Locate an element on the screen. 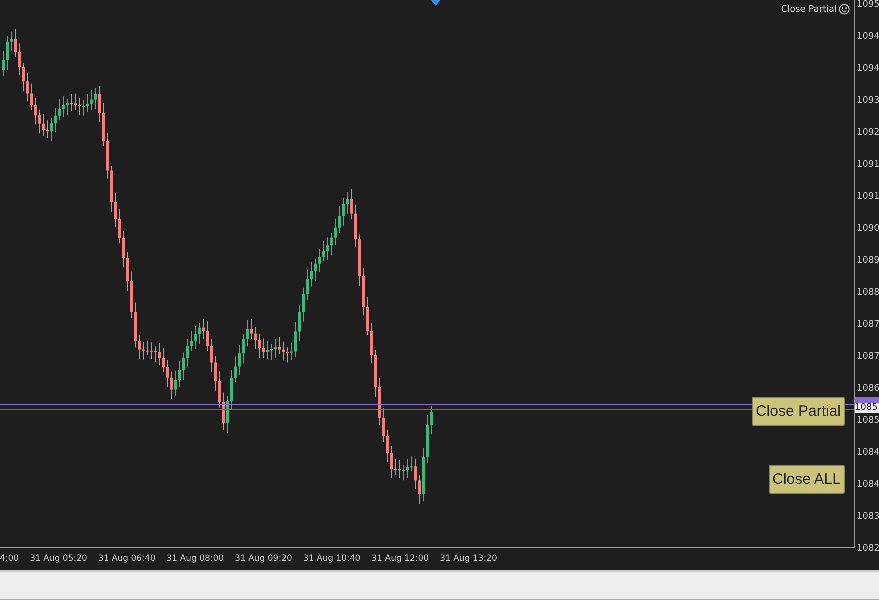  price-tick-label: 1086 is located at coordinates (868, 389).